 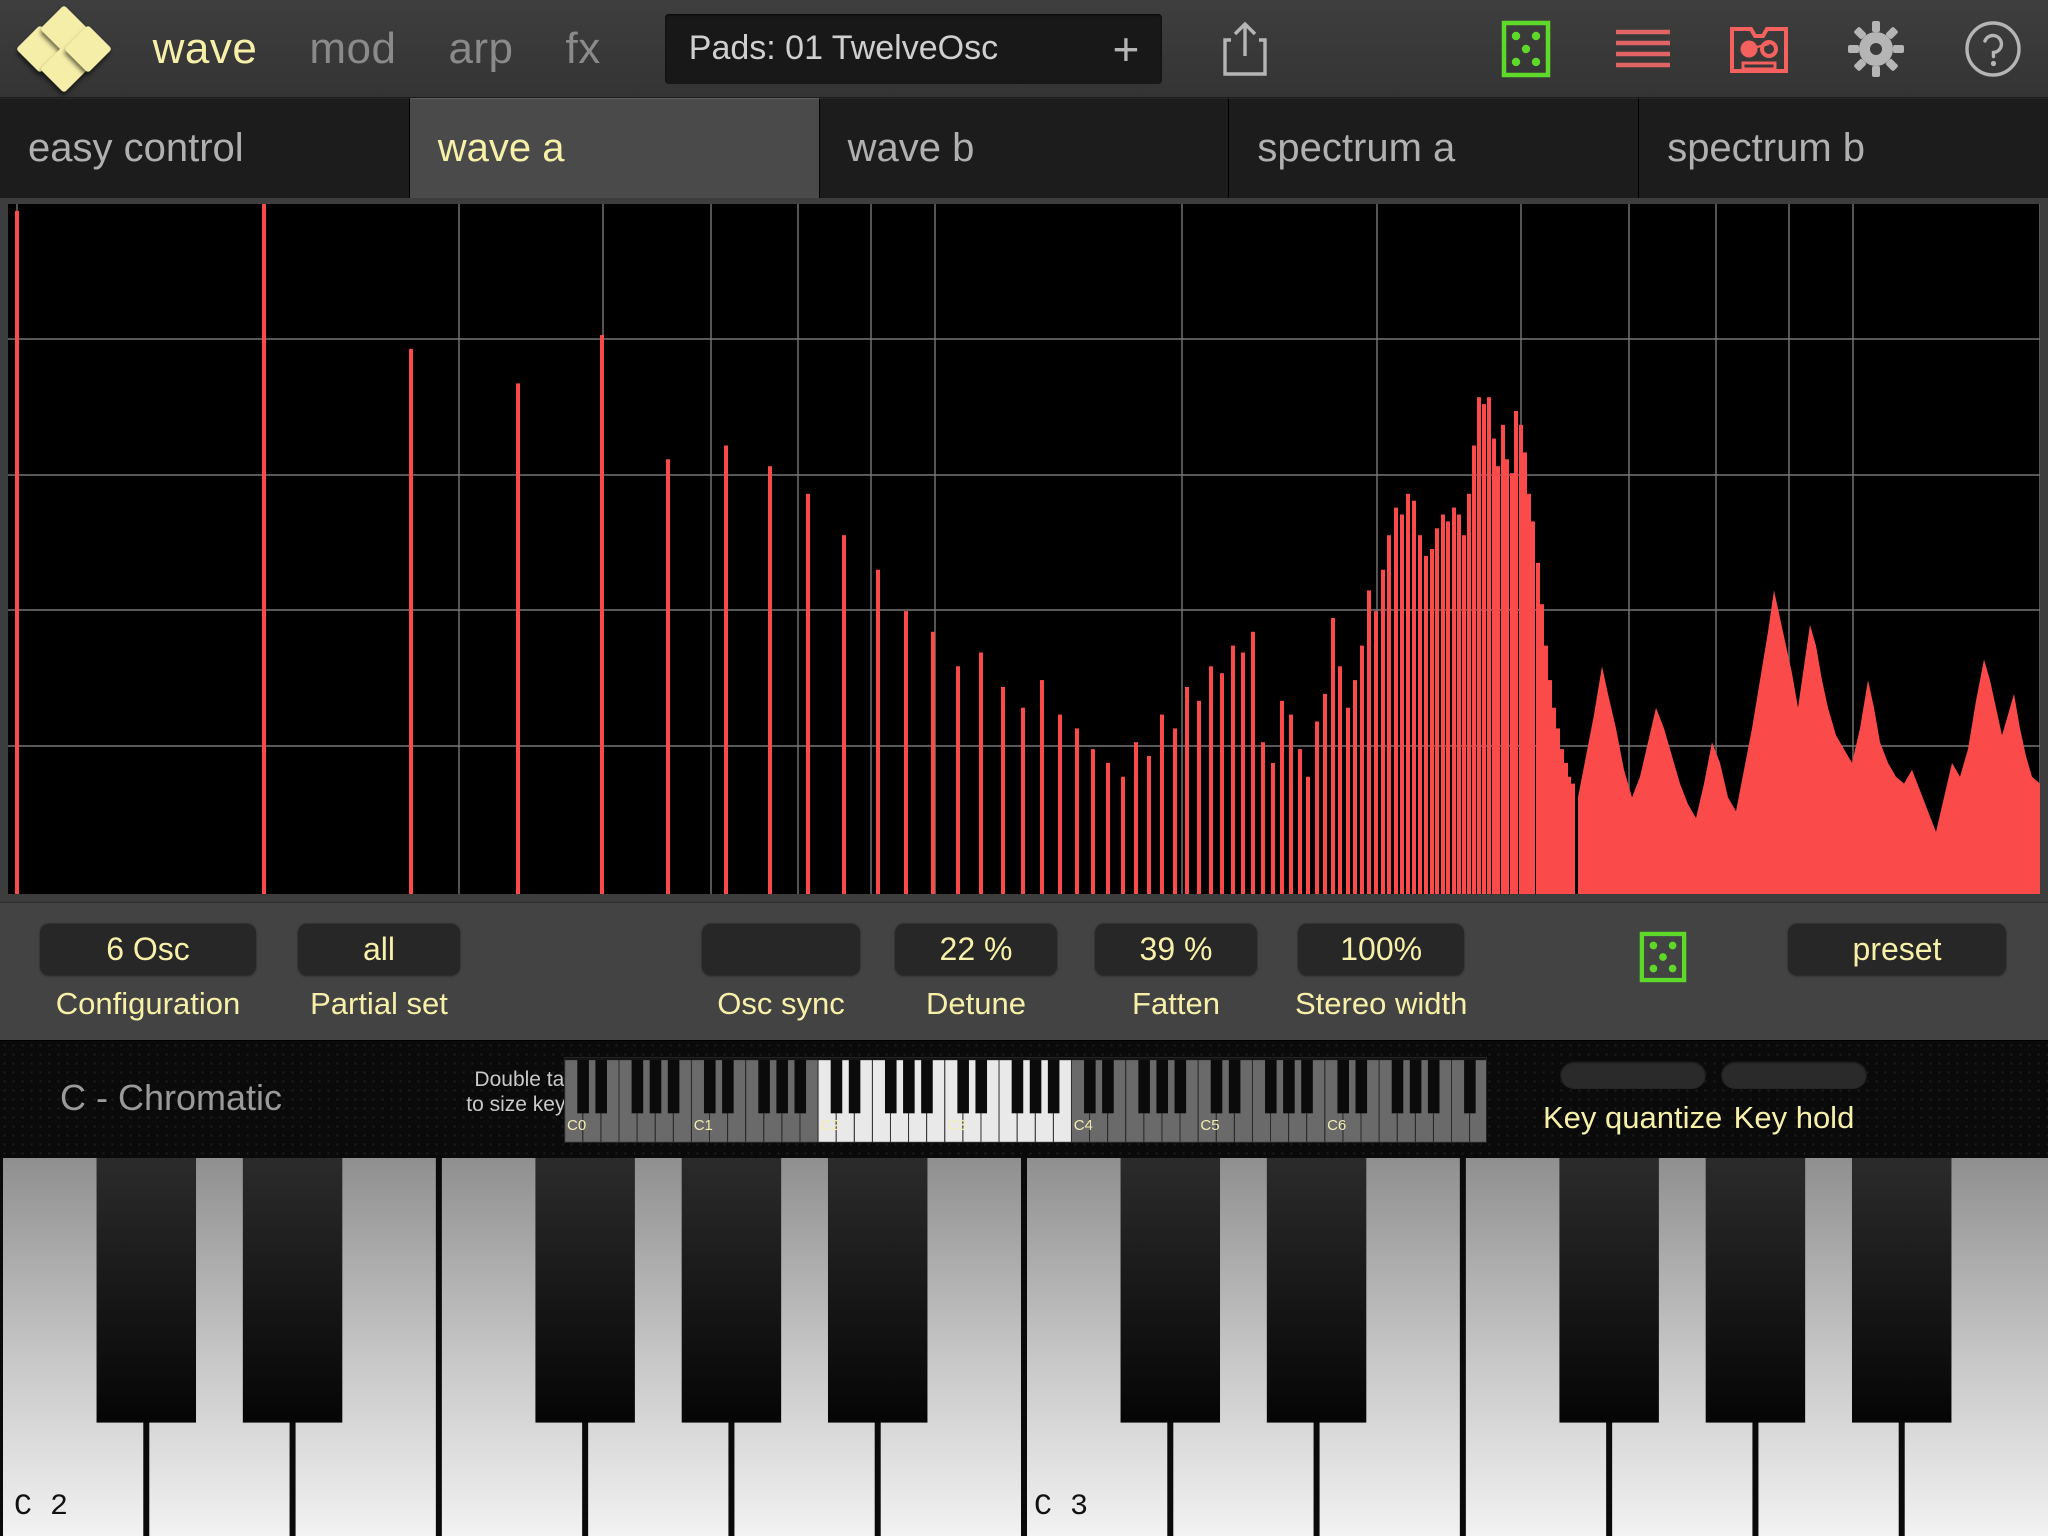 I want to click on configuration-button: 6 Osc, so click(x=148, y=949).